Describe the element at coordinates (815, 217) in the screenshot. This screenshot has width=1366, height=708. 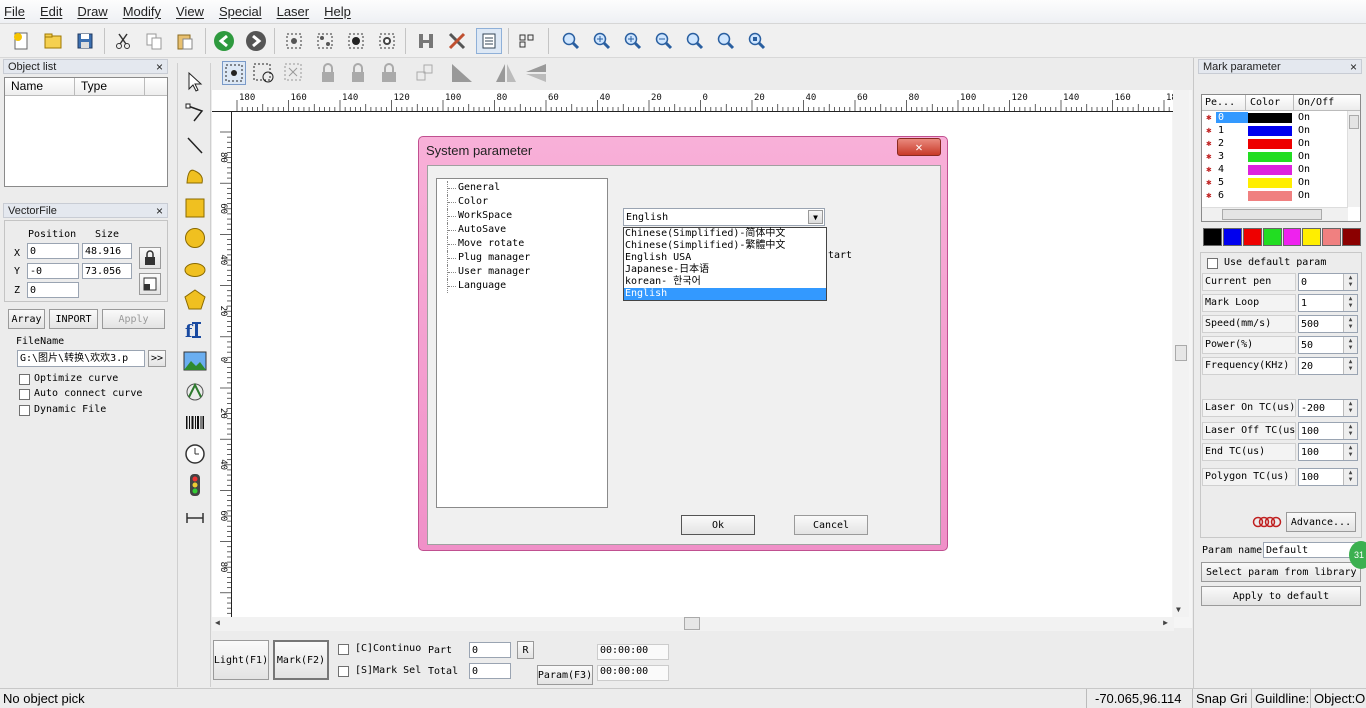
I see `chevron-down-icon: ▼` at that location.